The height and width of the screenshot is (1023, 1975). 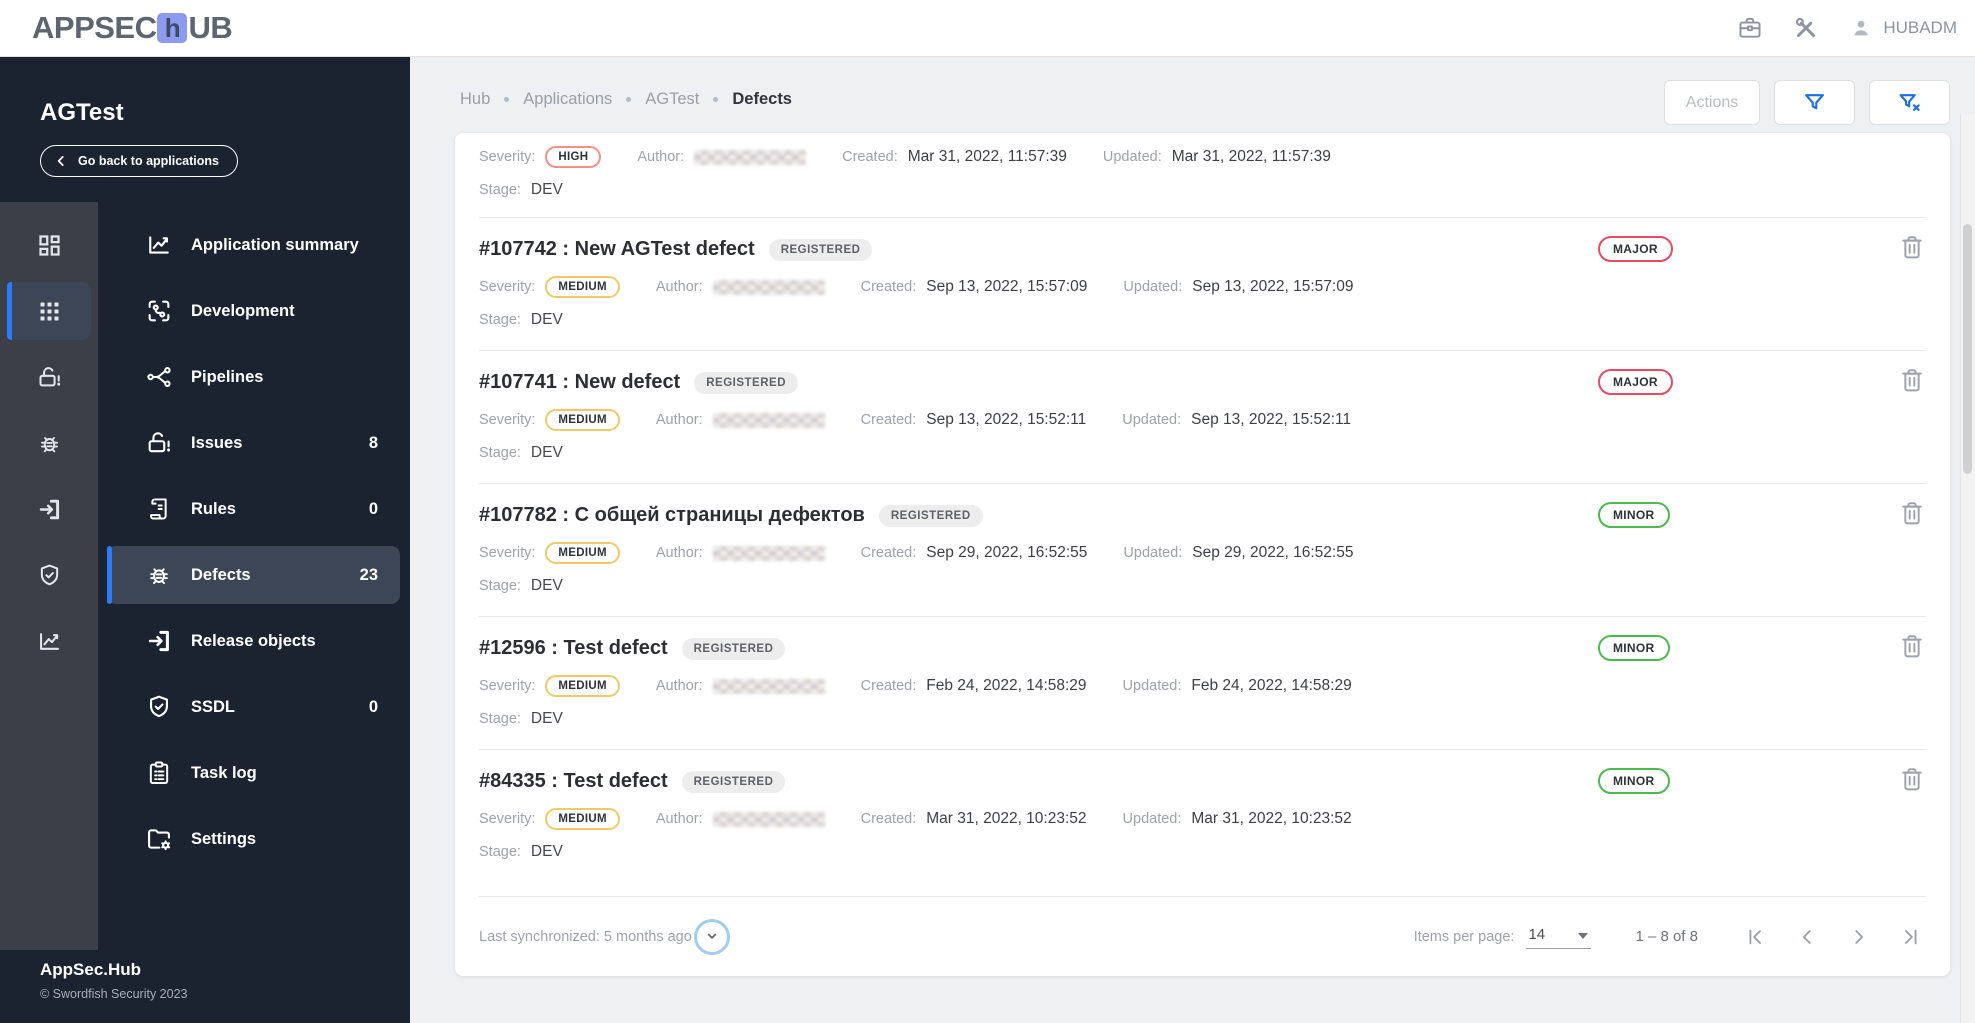 I want to click on task-log-icon, so click(x=159, y=773).